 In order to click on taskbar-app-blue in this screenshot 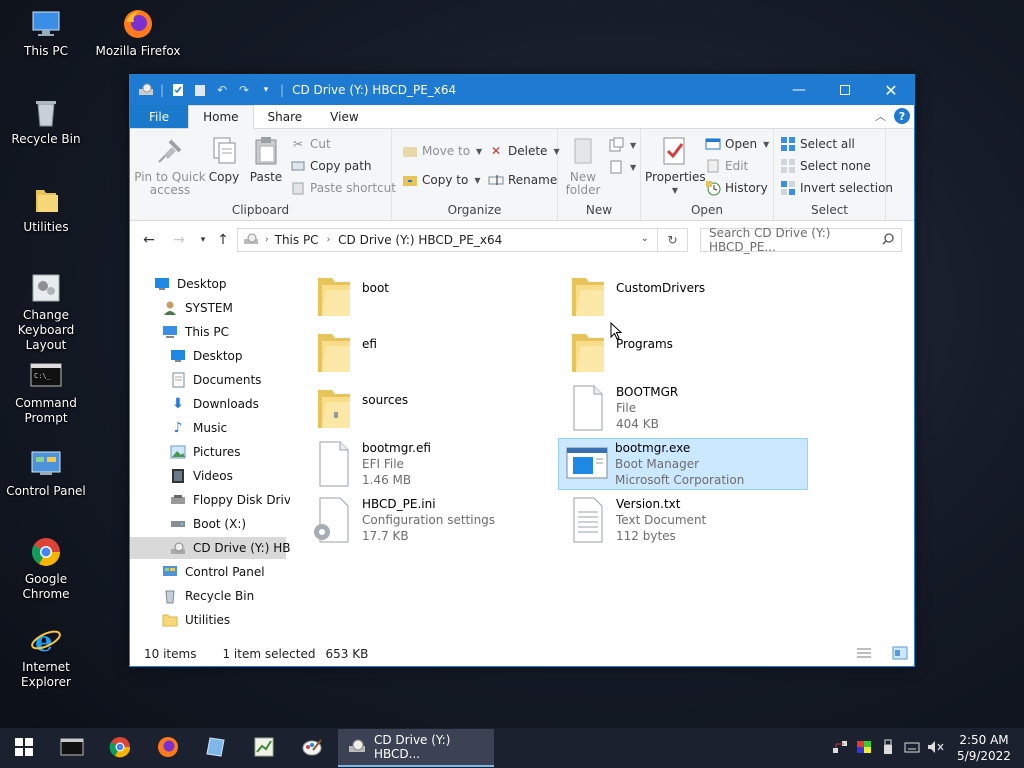, I will do `click(216, 748)`.